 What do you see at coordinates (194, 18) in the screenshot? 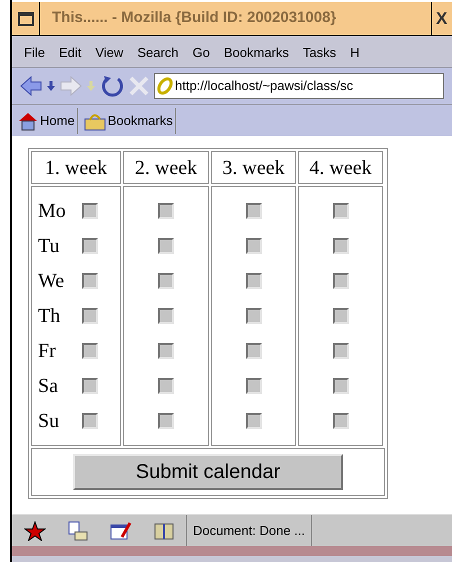
I see `window-title: This...... - Mozilla {Build ID: 2002031008}` at bounding box center [194, 18].